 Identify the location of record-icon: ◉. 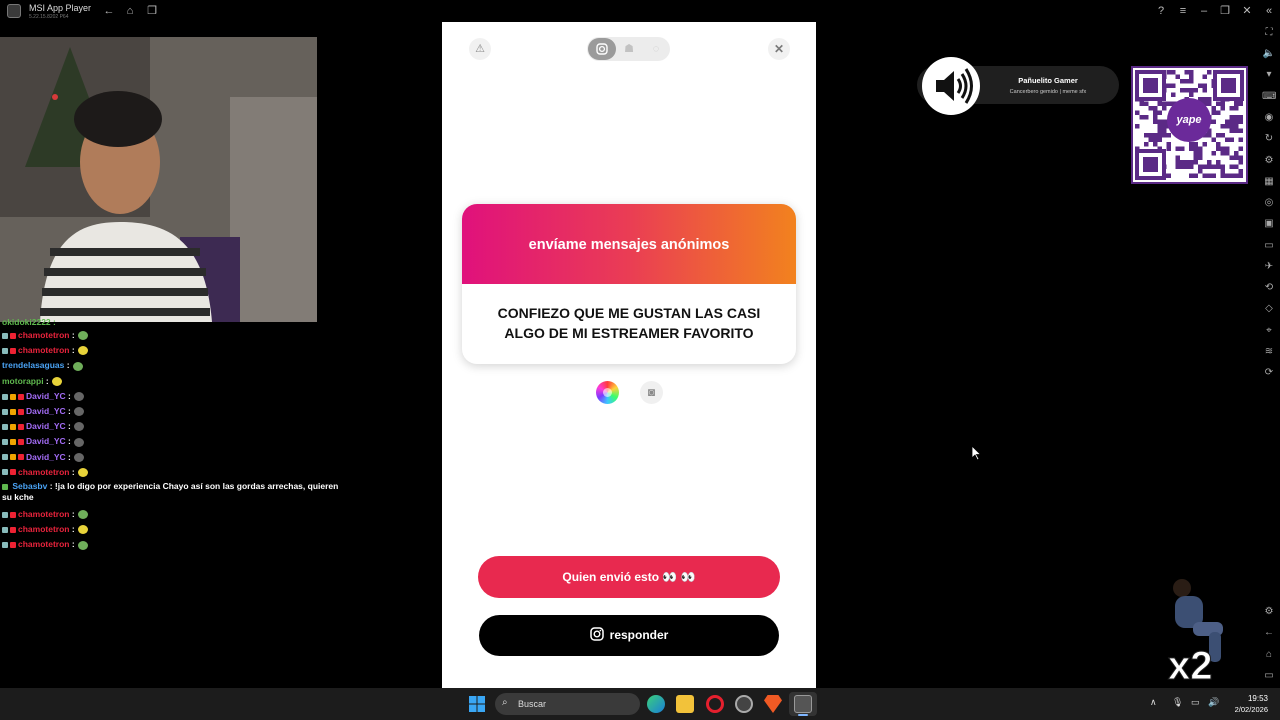
(1269, 118).